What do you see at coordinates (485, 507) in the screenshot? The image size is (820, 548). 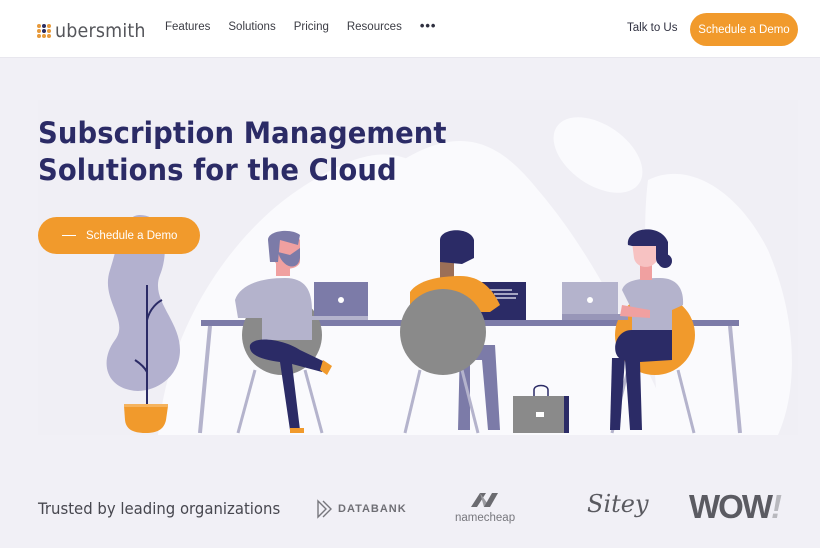 I see `namecheap-logo: namecheap` at bounding box center [485, 507].